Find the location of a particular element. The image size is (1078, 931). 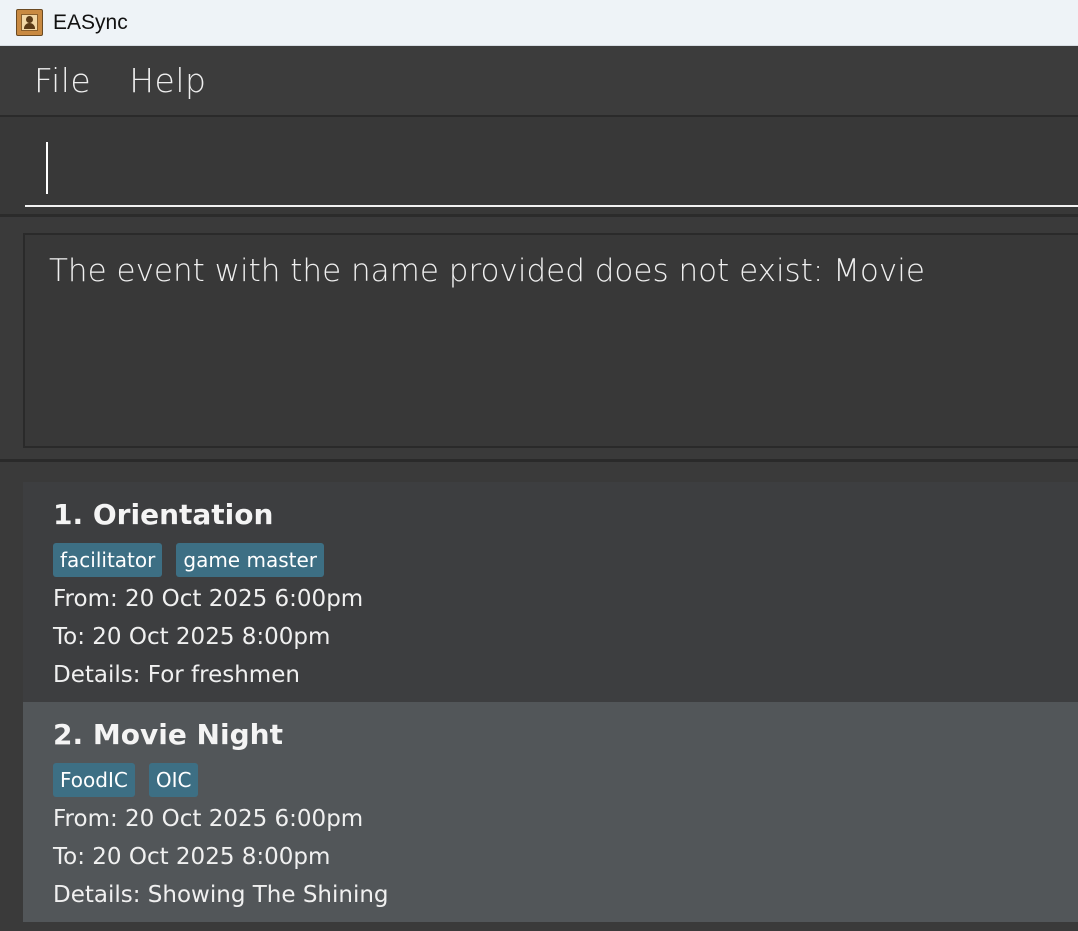

command-box-area is located at coordinates (539, 167).